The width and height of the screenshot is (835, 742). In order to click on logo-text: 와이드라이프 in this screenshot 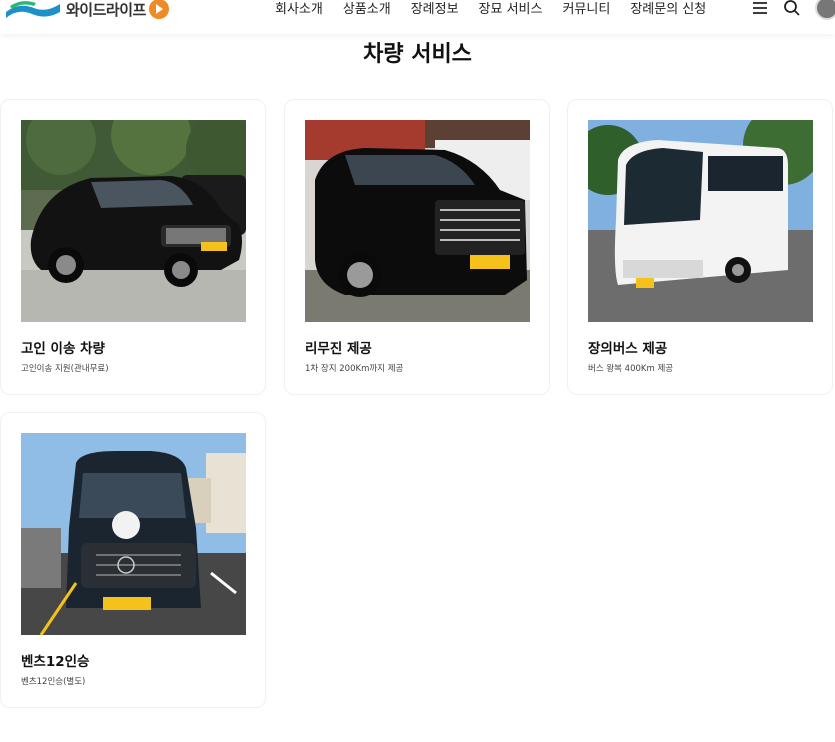, I will do `click(106, 9)`.